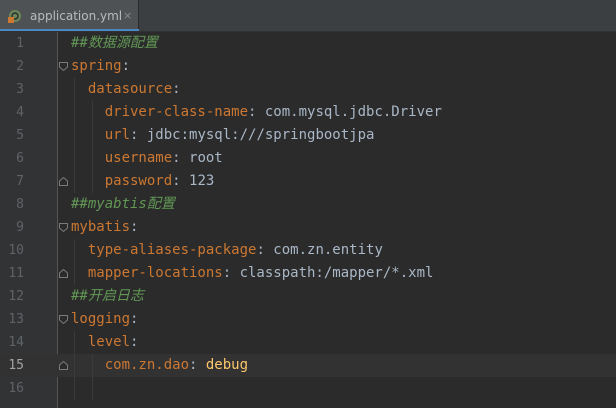  I want to click on line-number: 10, so click(16, 250).